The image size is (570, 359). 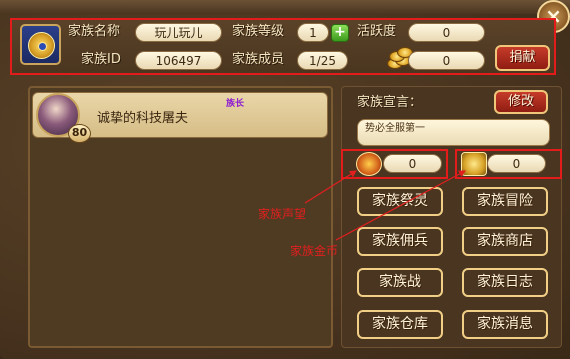 I want to click on annotation-arrows, so click(x=385, y=205).